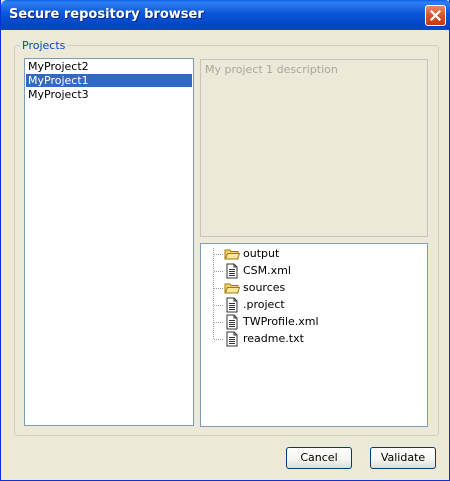 The height and width of the screenshot is (481, 450). I want to click on tree-item-label: TWProfile.xml, so click(281, 321).